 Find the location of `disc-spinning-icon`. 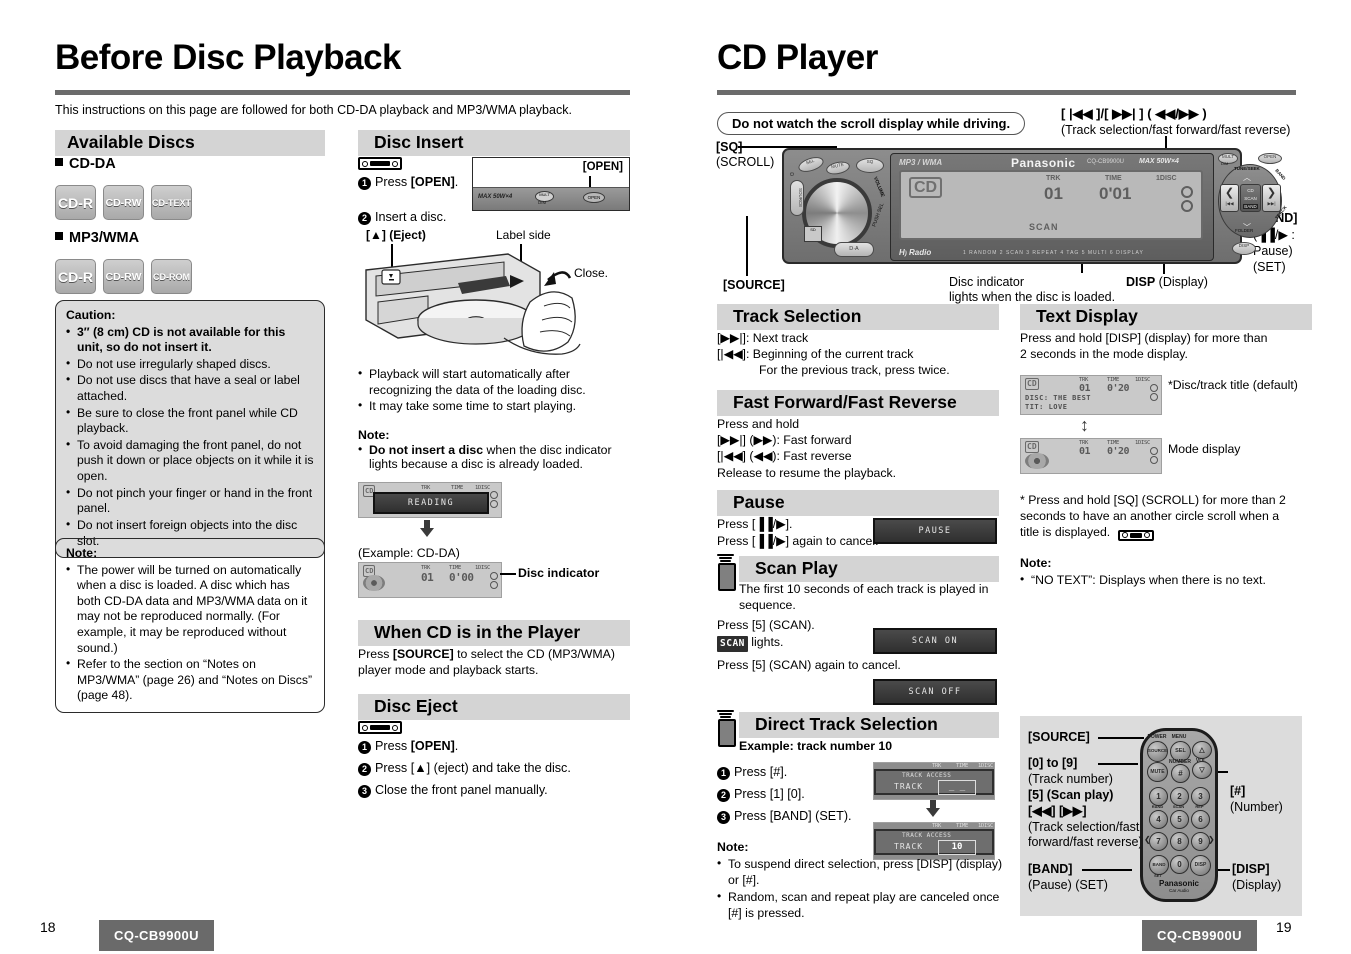

disc-spinning-icon is located at coordinates (1037, 461).